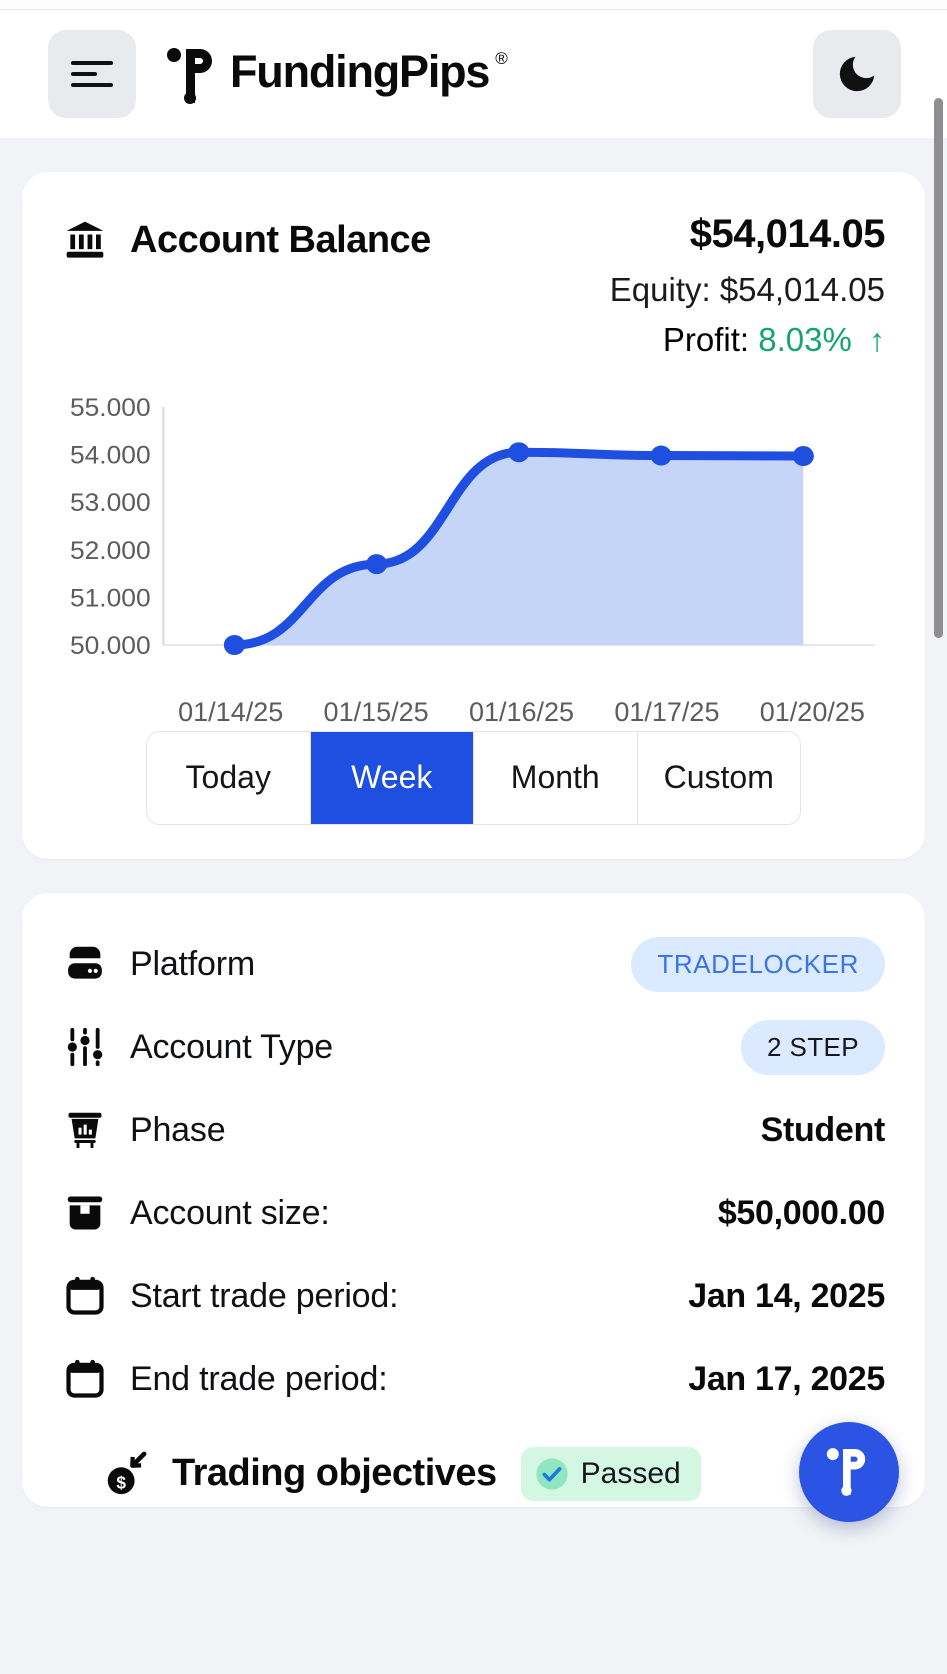  Describe the element at coordinates (823, 1129) in the screenshot. I see `phase-value: Student` at that location.